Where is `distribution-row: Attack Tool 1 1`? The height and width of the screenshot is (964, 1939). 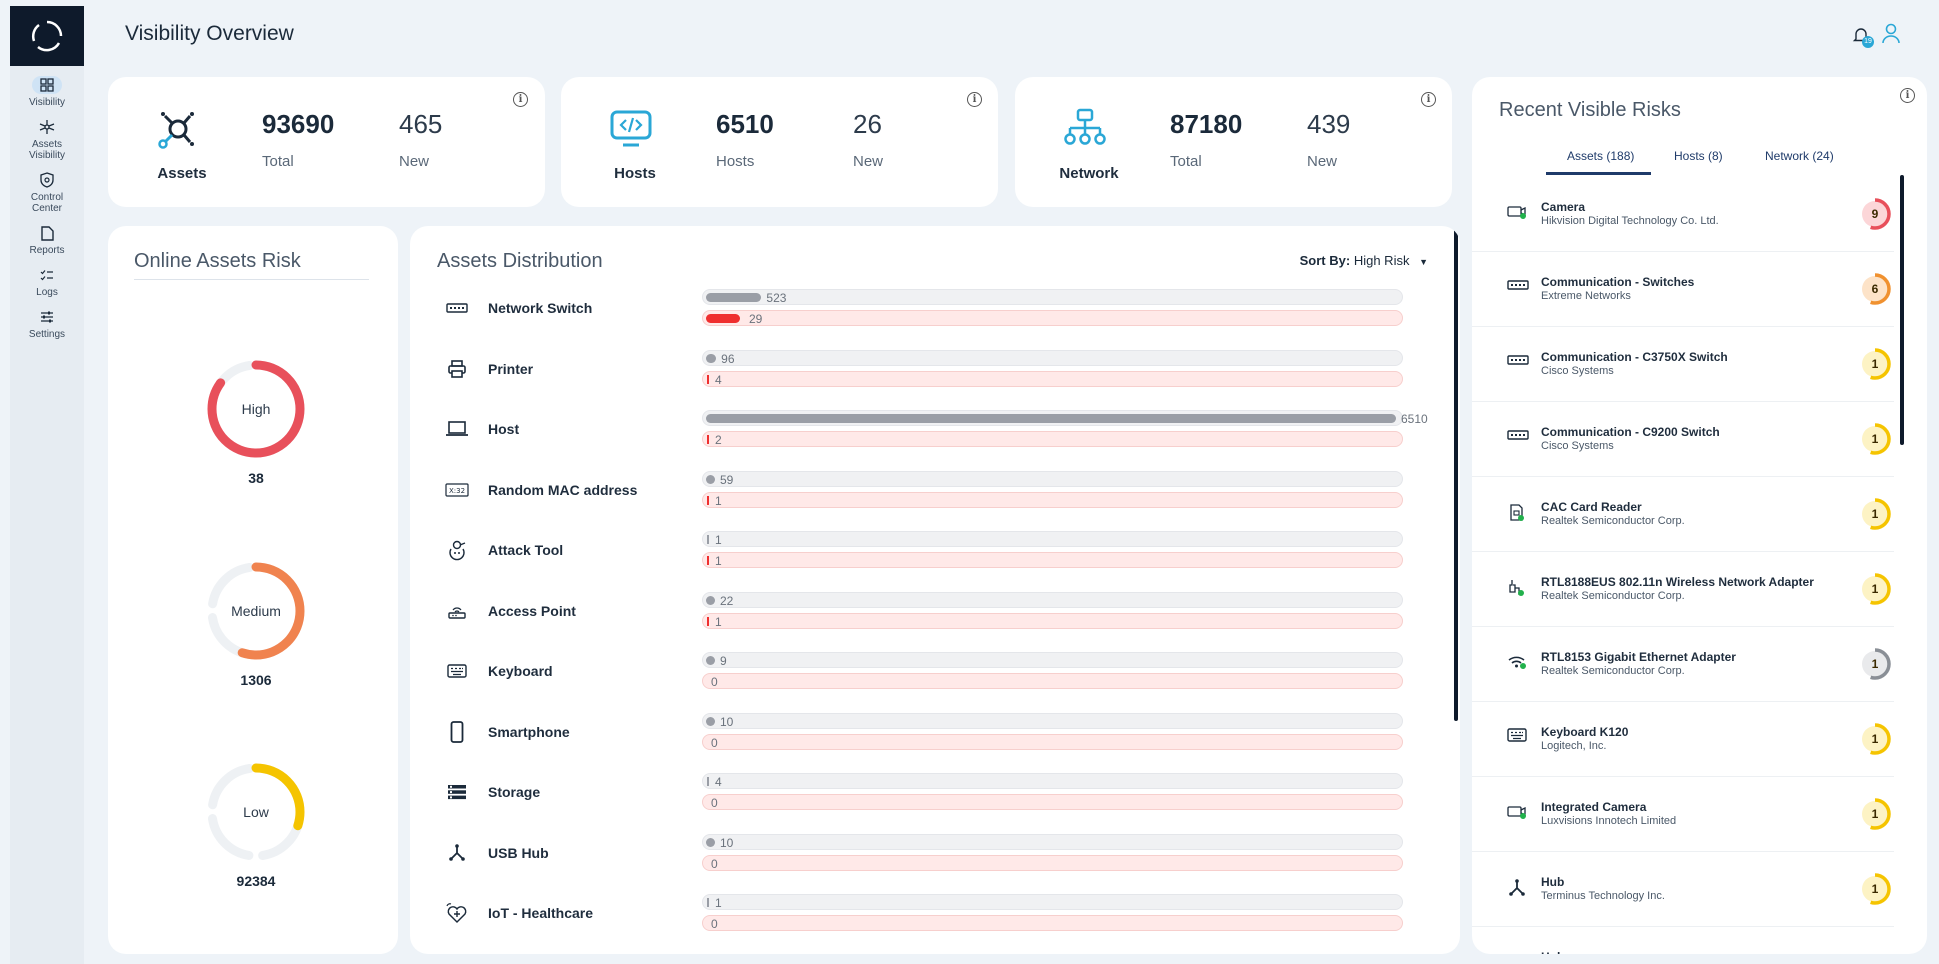
distribution-row: Attack Tool 1 1 is located at coordinates (912, 556).